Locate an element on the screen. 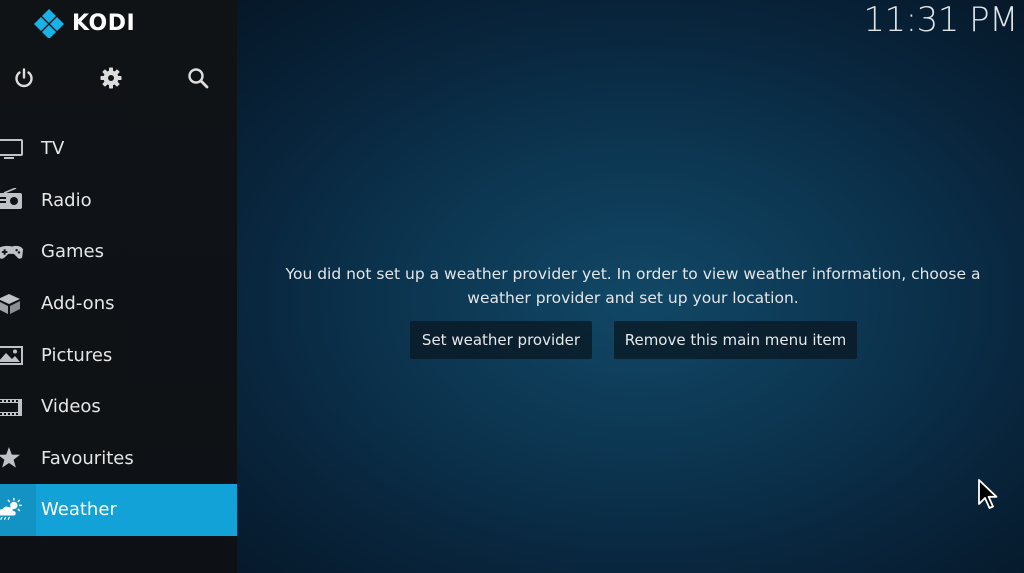 The image size is (1024, 573). film-icon is located at coordinates (12, 407).